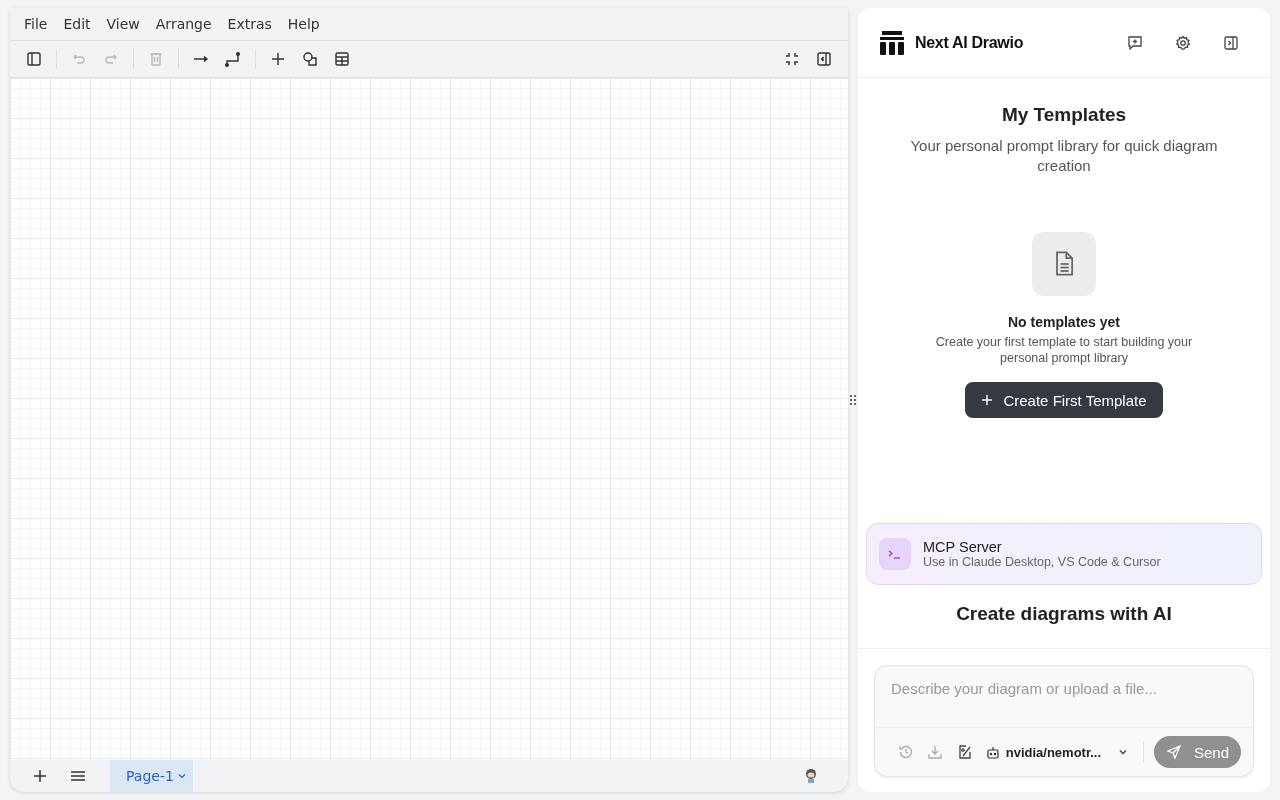 The height and width of the screenshot is (800, 1280). What do you see at coordinates (992, 752) in the screenshot?
I see `robot-icon` at bounding box center [992, 752].